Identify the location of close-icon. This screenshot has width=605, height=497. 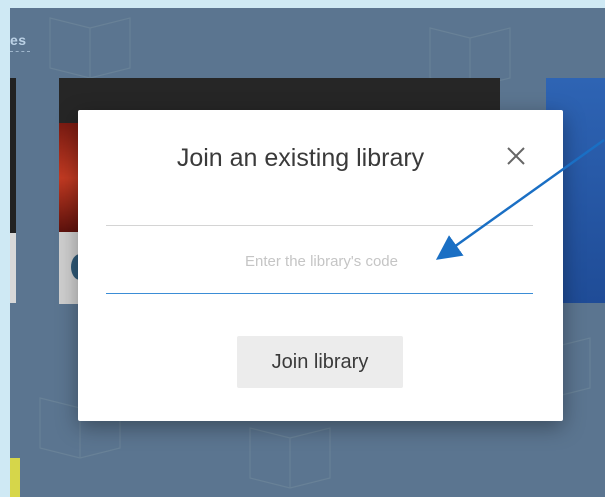
(516, 156).